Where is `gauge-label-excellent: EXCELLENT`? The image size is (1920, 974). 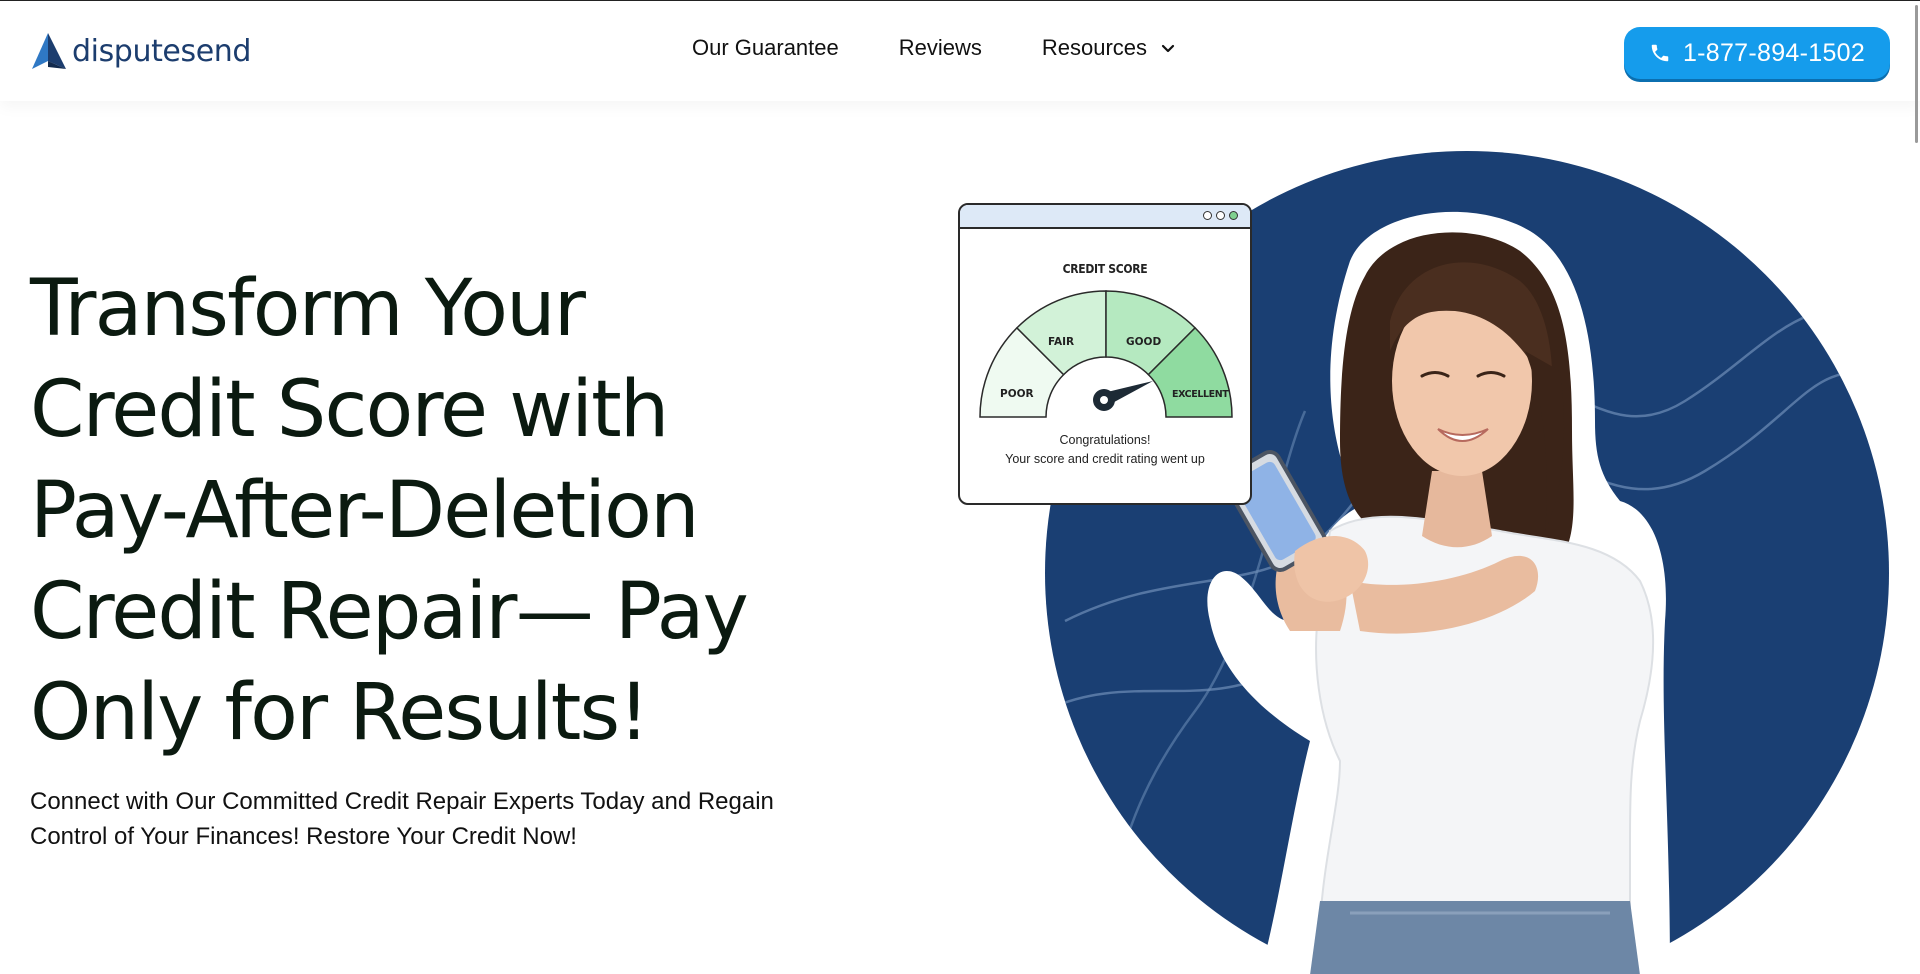
gauge-label-excellent: EXCELLENT is located at coordinates (1200, 394).